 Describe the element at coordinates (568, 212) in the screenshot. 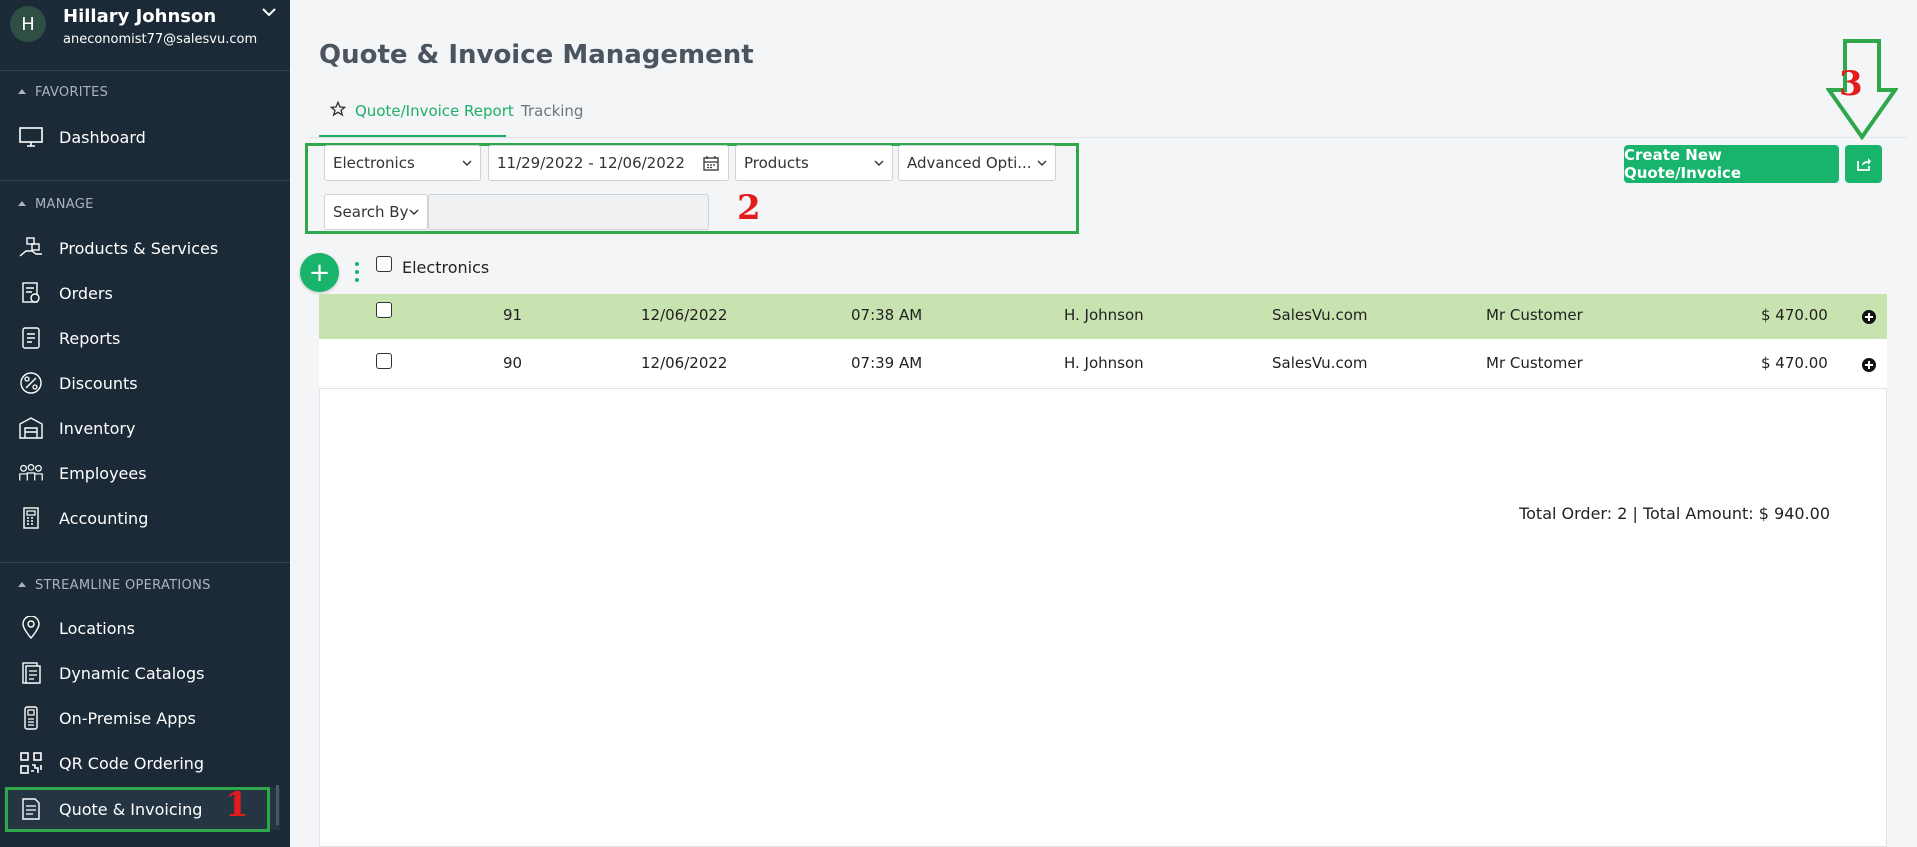

I see `search-input` at that location.